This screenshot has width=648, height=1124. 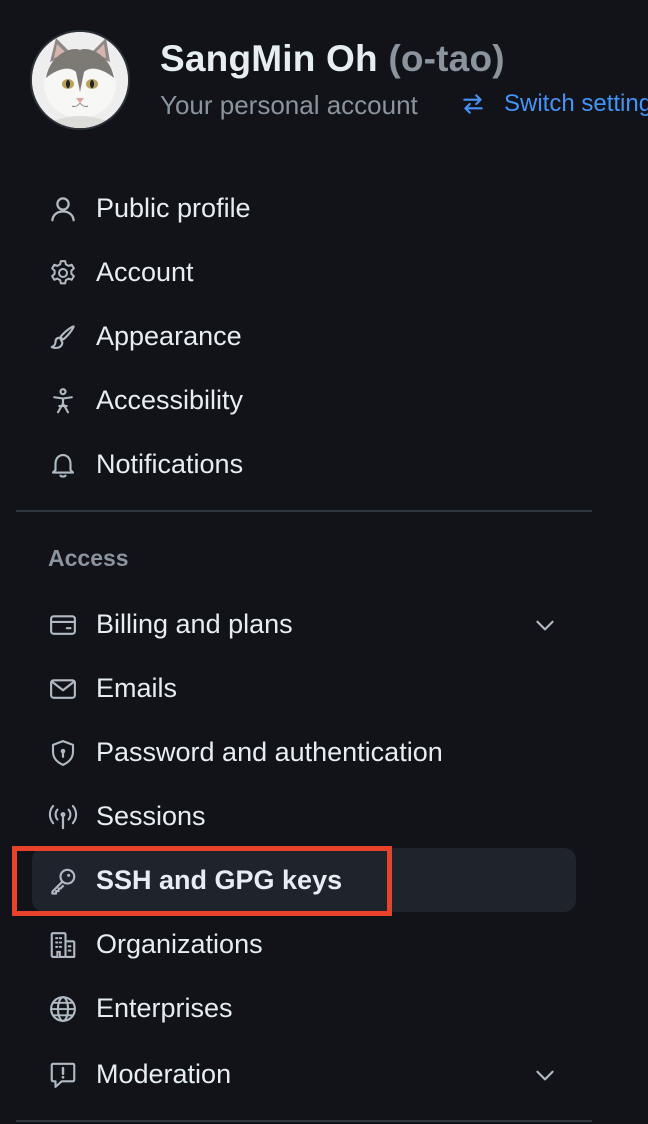 I want to click on broadcast-icon, so click(x=63, y=817).